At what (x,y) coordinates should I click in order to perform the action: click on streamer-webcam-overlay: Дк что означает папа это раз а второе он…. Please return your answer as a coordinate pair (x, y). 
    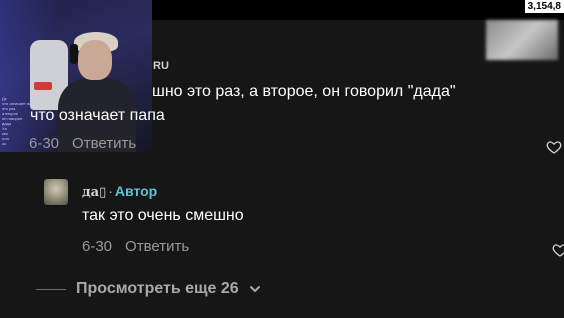
    Looking at the image, I should click on (76, 76).